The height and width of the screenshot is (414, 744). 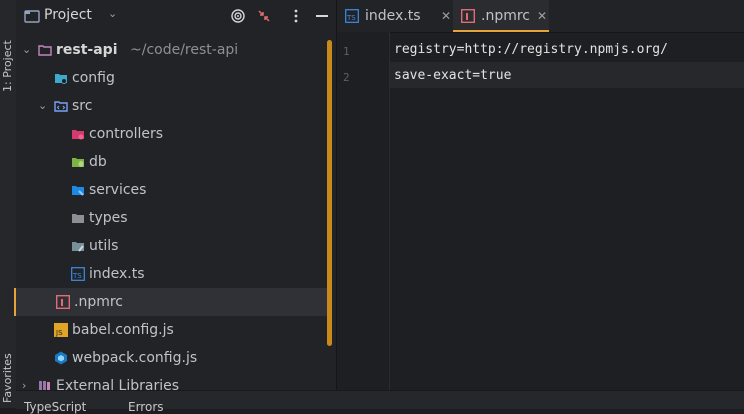 I want to click on tree-item-babel-config: JS babel.config.js, so click(x=172, y=330).